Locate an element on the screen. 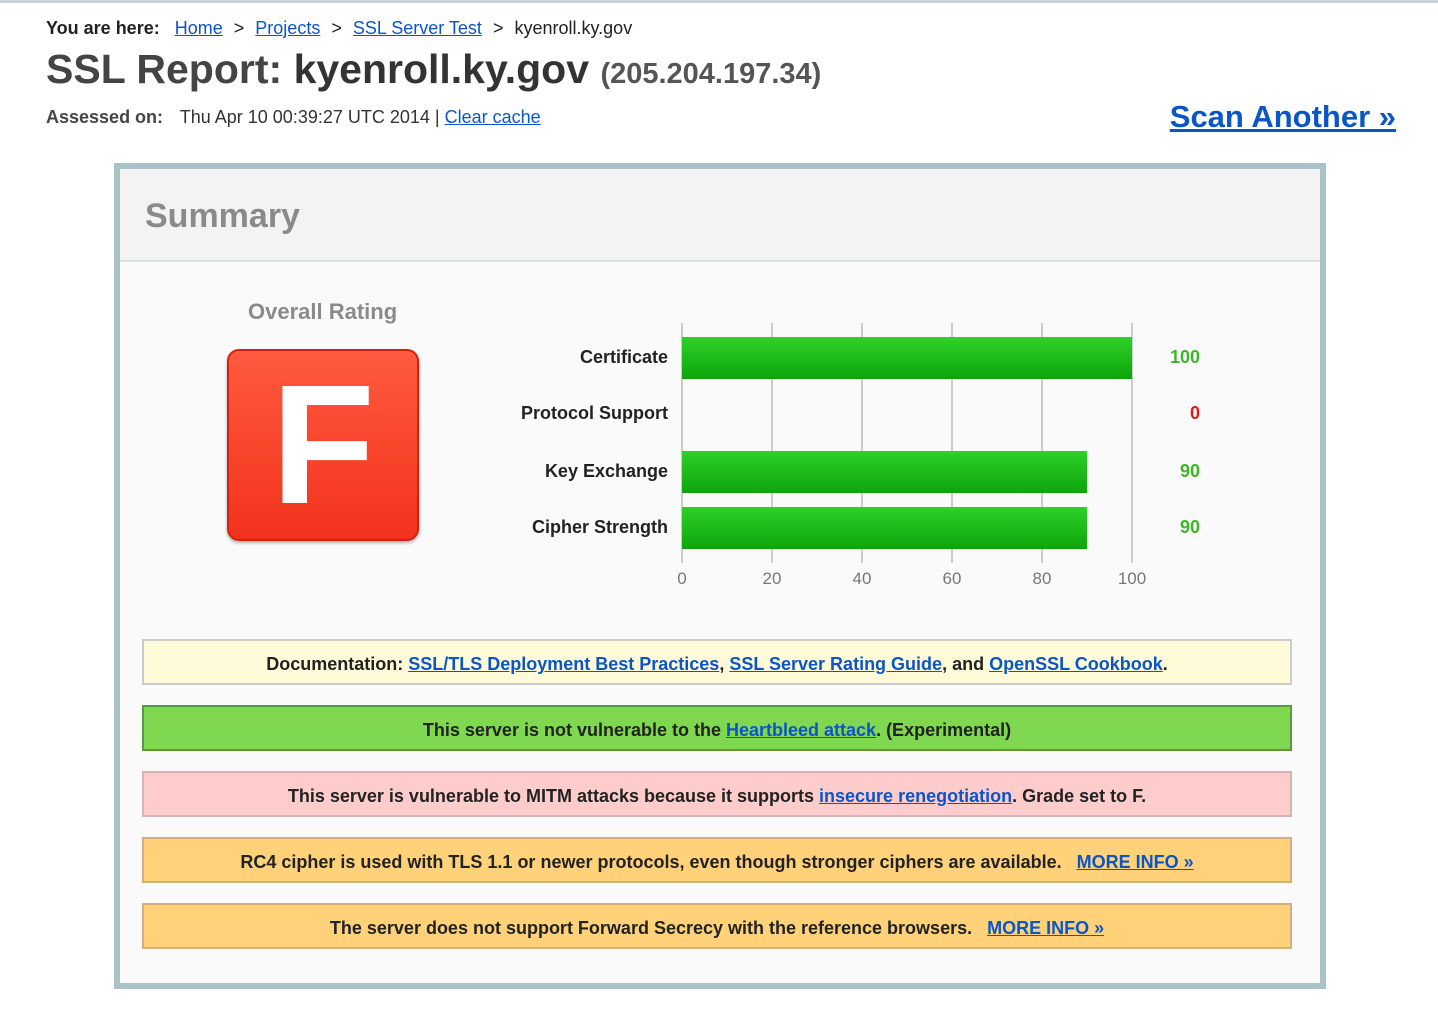  x-tick-label: 20 is located at coordinates (772, 578).